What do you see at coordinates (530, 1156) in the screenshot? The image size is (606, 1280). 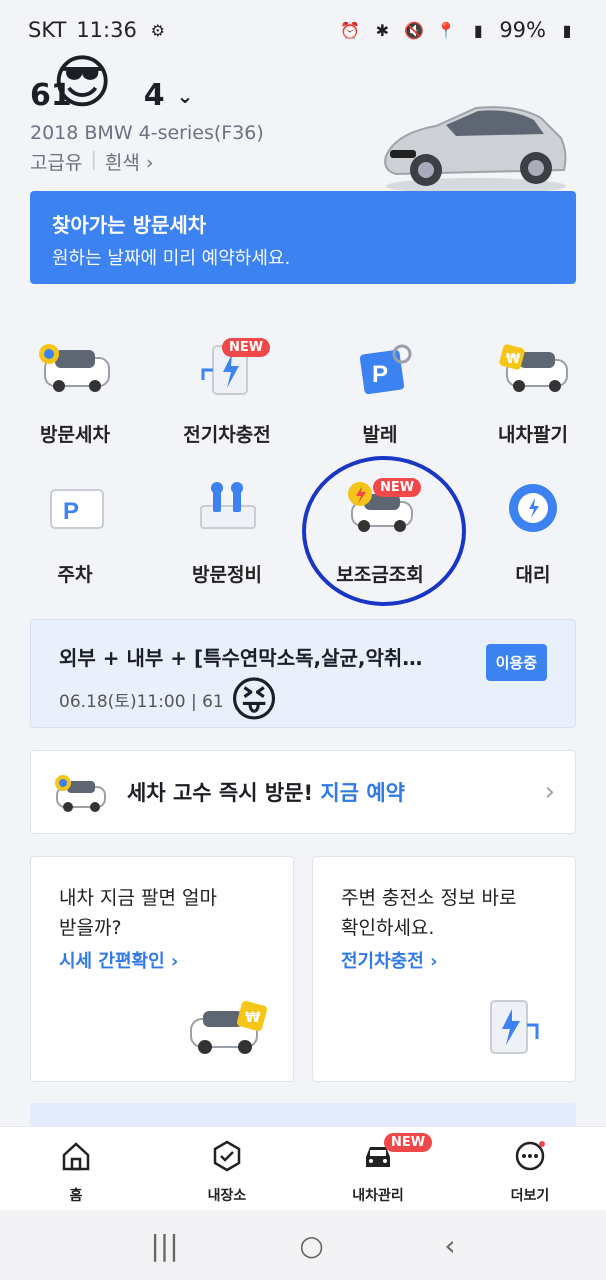 I see `more-icon` at bounding box center [530, 1156].